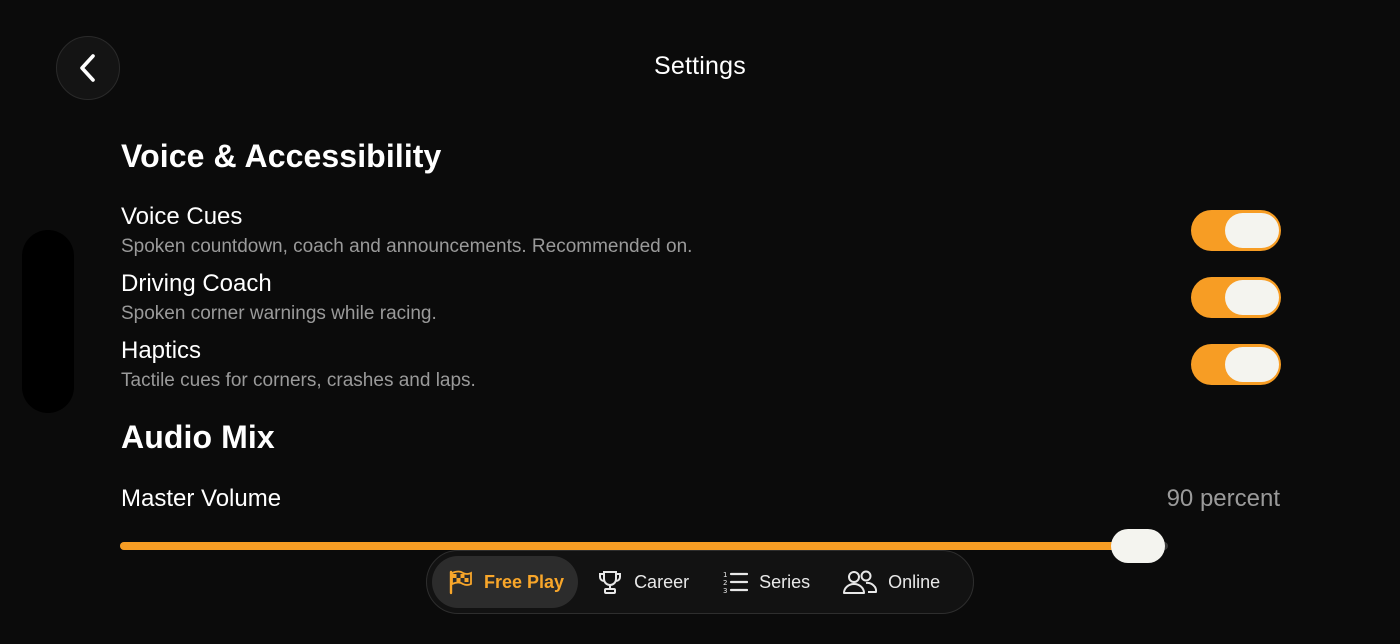  Describe the element at coordinates (662, 581) in the screenshot. I see `tab-label: Career` at that location.